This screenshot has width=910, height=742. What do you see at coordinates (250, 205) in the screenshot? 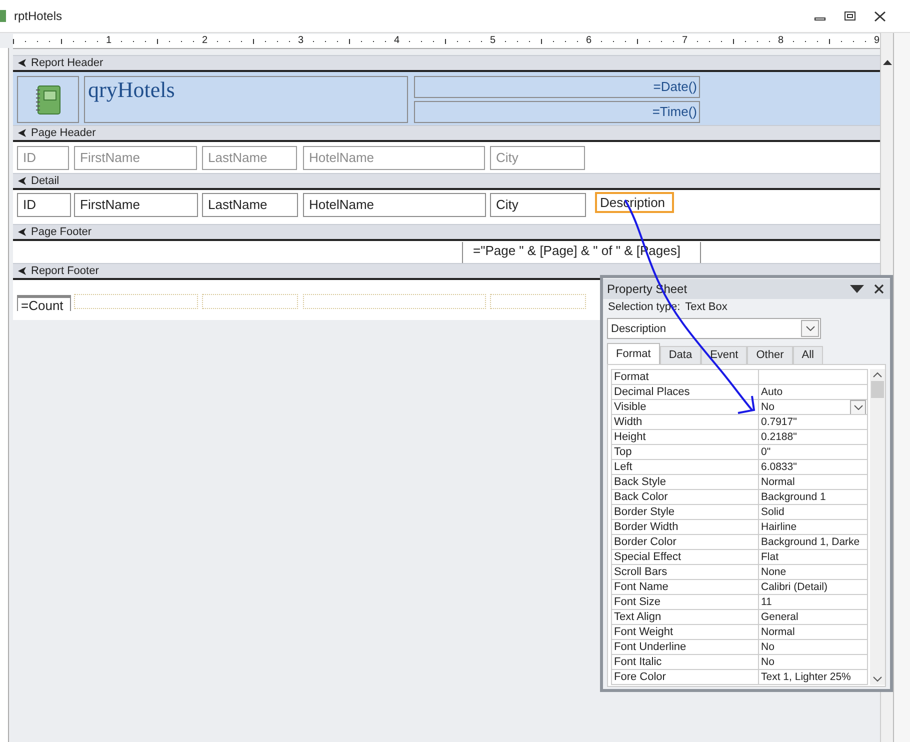
I see `text-box: LastName` at bounding box center [250, 205].